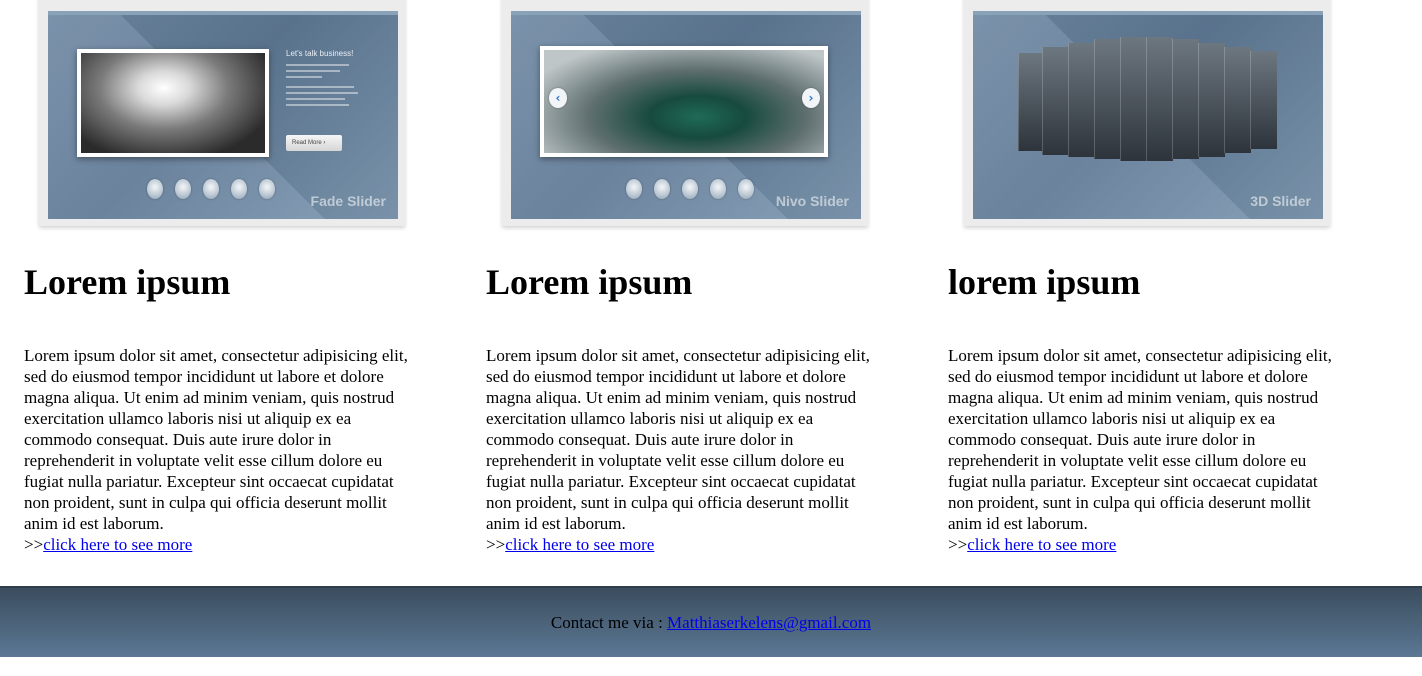  I want to click on nivo-slider-preview: ‹ › Nivo Slider, so click(686, 115).